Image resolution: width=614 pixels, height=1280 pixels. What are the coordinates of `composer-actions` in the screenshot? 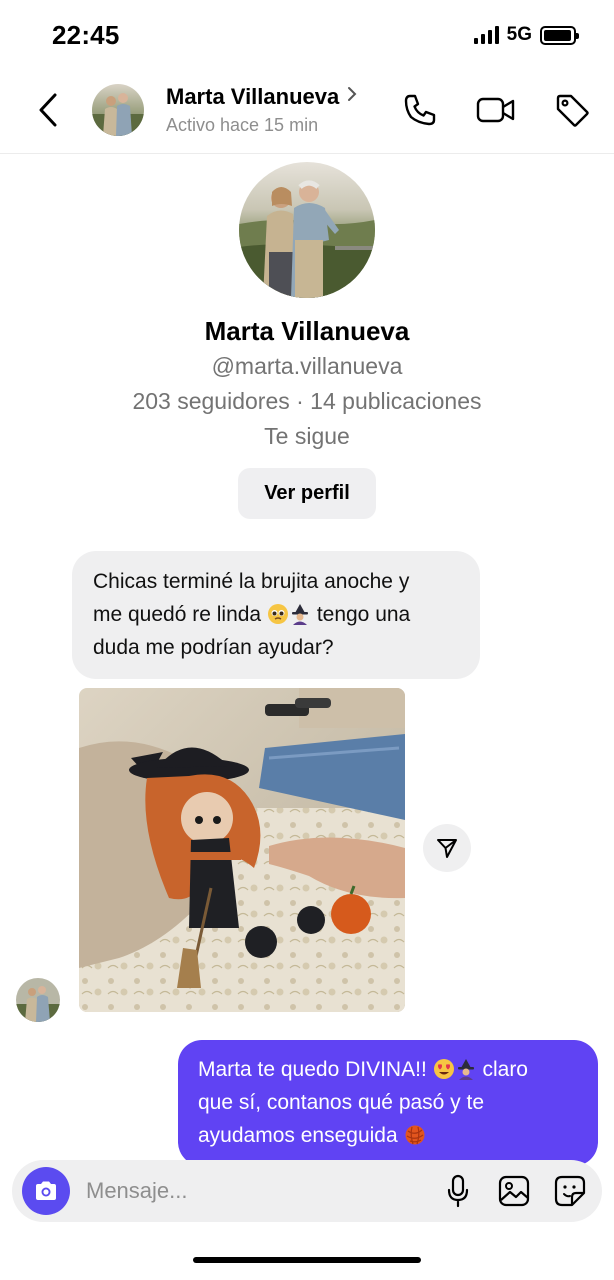 It's located at (514, 1191).